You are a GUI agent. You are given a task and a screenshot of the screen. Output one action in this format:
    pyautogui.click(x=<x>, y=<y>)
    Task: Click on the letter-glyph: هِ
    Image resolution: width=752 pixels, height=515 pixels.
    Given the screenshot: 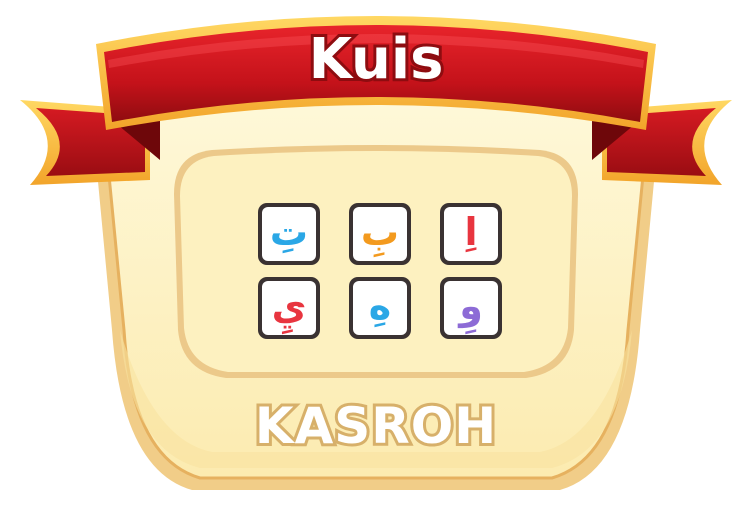 What is the action you would take?
    pyautogui.click(x=380, y=306)
    